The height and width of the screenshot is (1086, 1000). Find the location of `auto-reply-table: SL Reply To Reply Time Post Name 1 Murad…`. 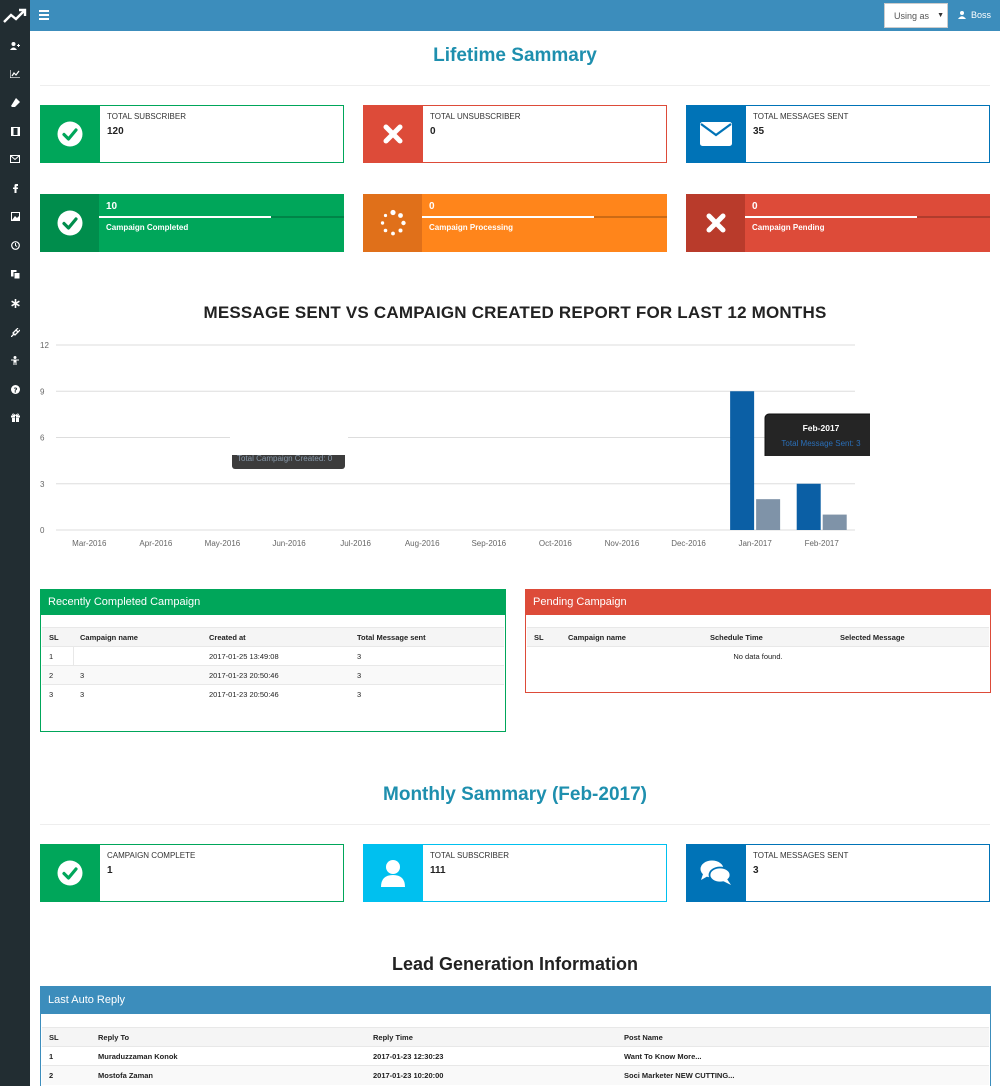

auto-reply-table: SL Reply To Reply Time Post Name 1 Murad… is located at coordinates (515, 1056).